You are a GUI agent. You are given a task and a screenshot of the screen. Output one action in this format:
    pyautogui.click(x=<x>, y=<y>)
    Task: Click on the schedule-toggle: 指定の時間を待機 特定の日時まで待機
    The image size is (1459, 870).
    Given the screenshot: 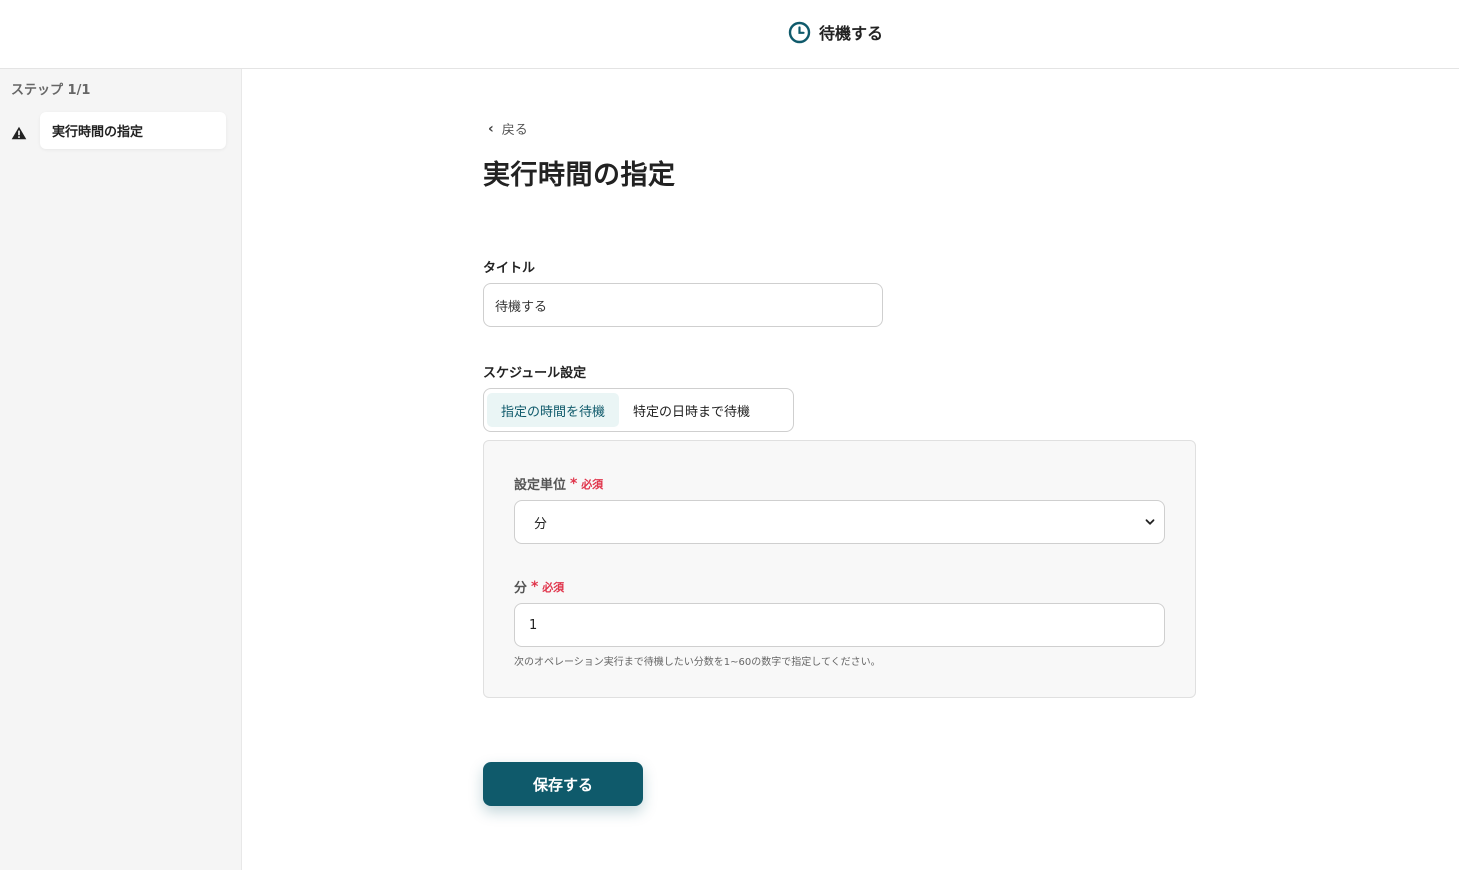 What is the action you would take?
    pyautogui.click(x=638, y=410)
    